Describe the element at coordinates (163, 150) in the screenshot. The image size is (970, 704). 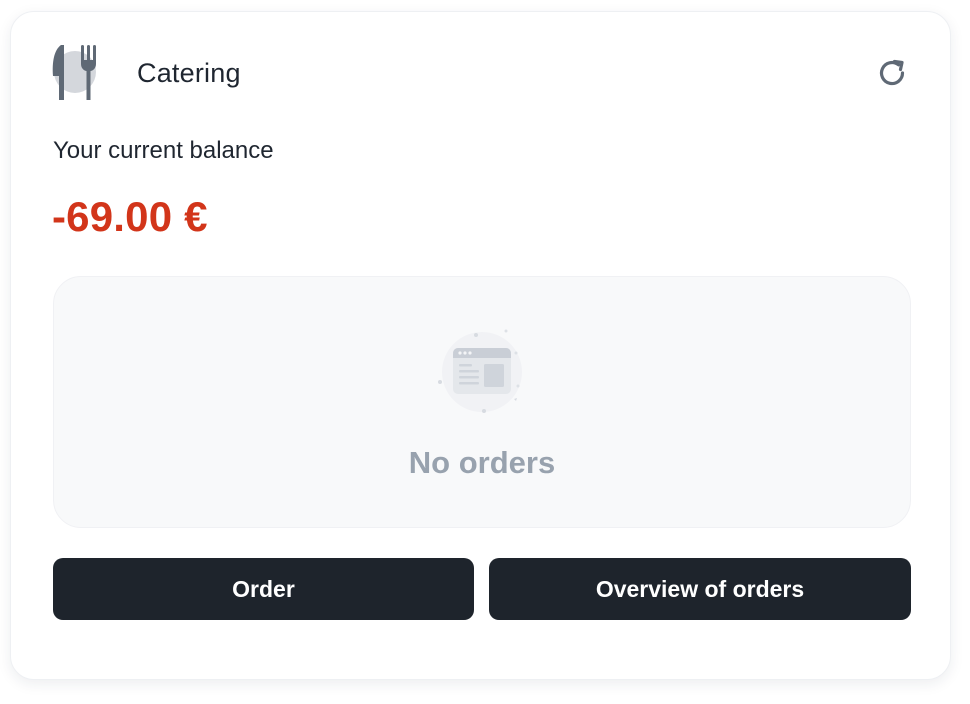
I see `balance-label: Your current balance` at that location.